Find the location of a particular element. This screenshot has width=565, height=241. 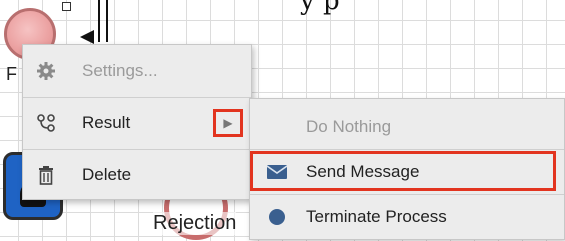

menu-item-label: Result is located at coordinates (106, 122).